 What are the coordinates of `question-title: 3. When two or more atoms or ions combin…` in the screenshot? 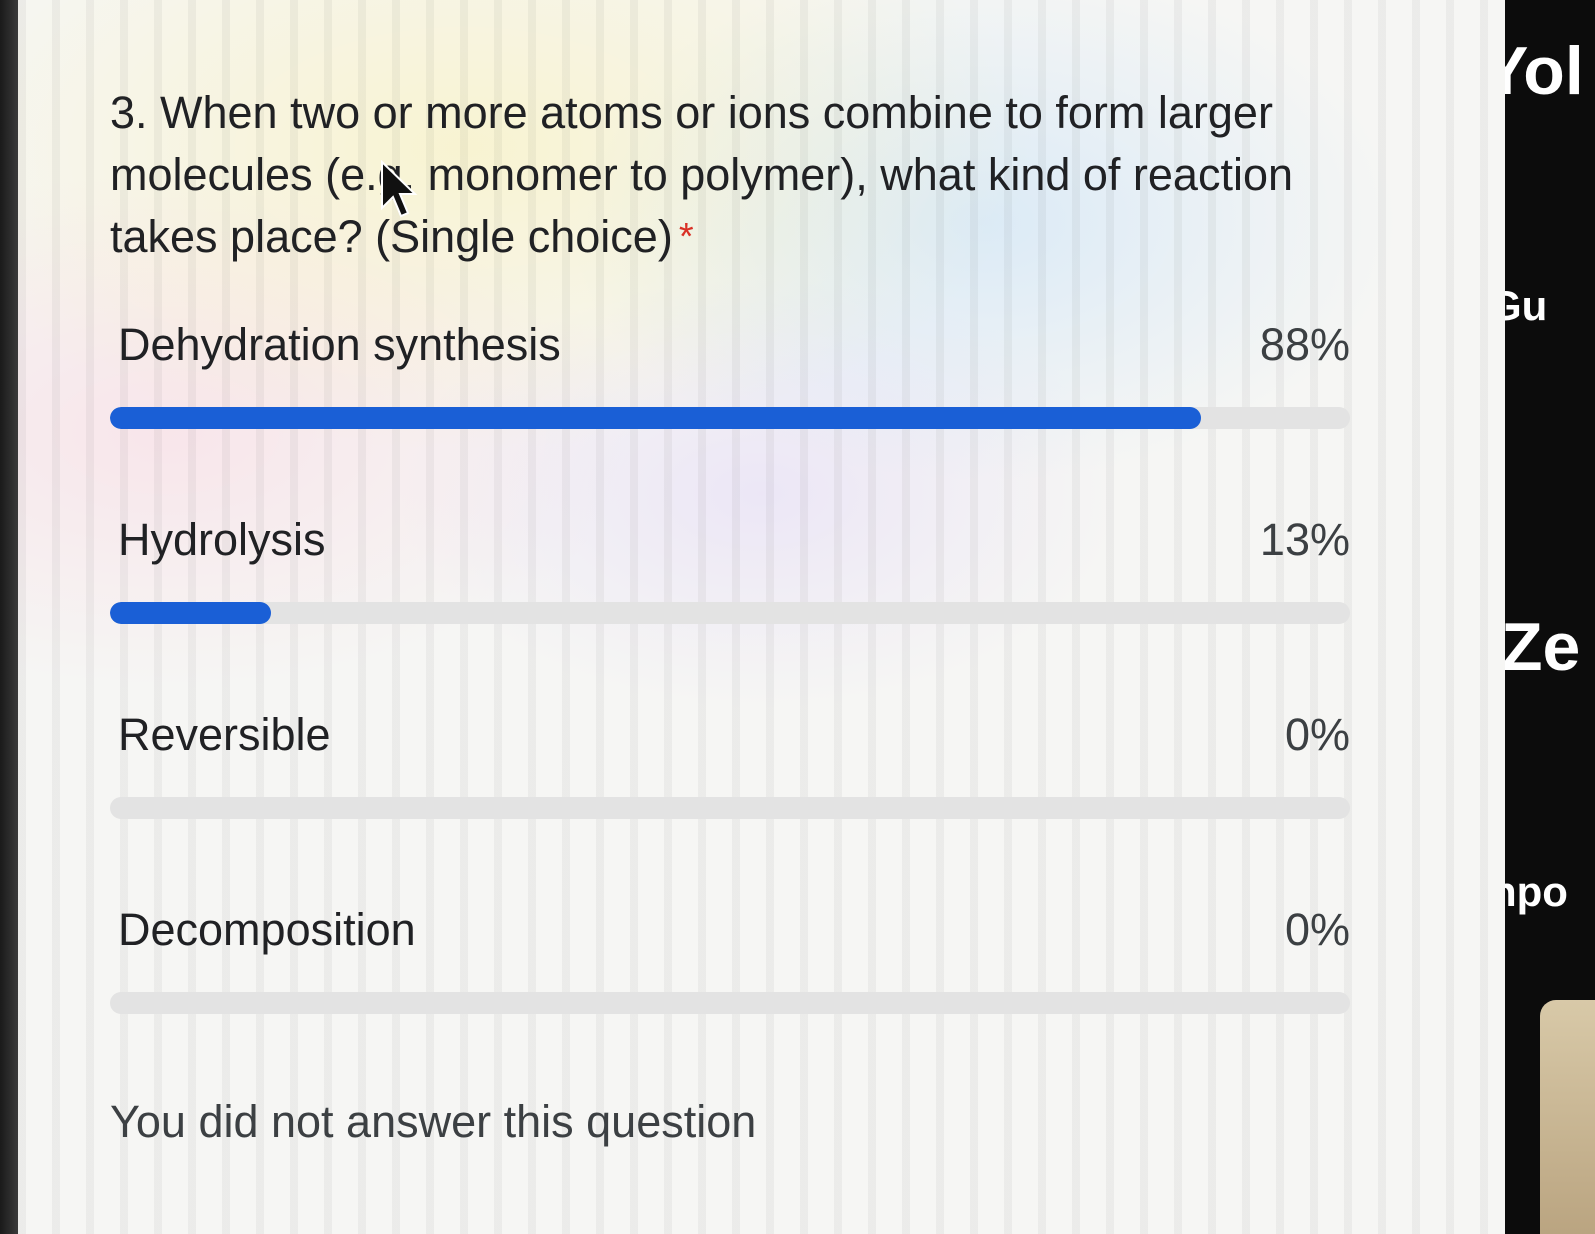 It's located at (725, 175).